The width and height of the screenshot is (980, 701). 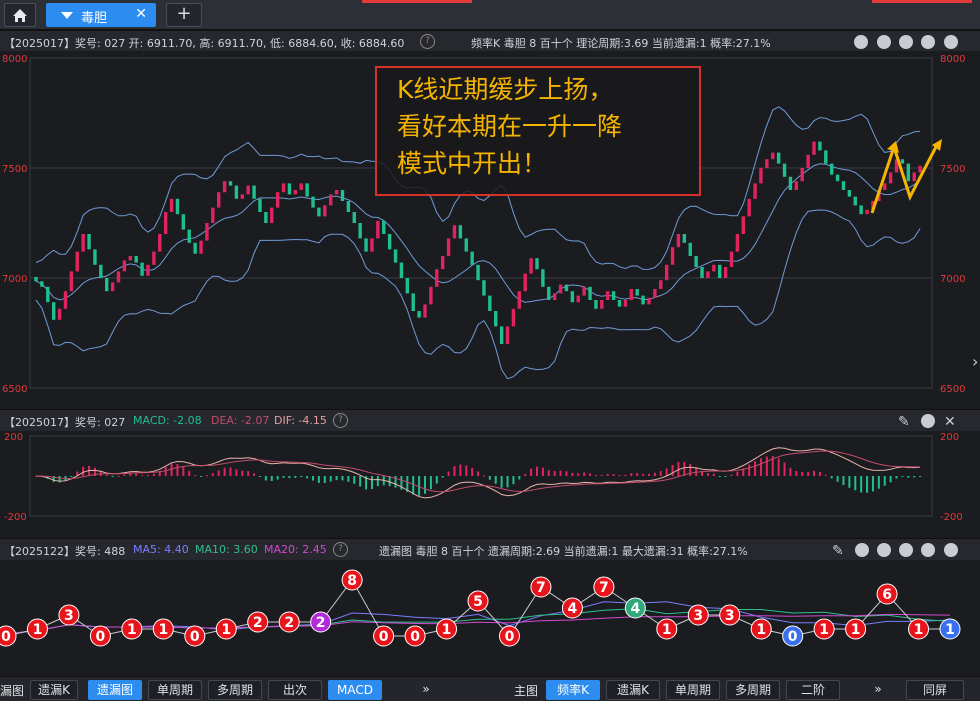 What do you see at coordinates (878, 689) in the screenshot?
I see `bottom-right-button: »` at bounding box center [878, 689].